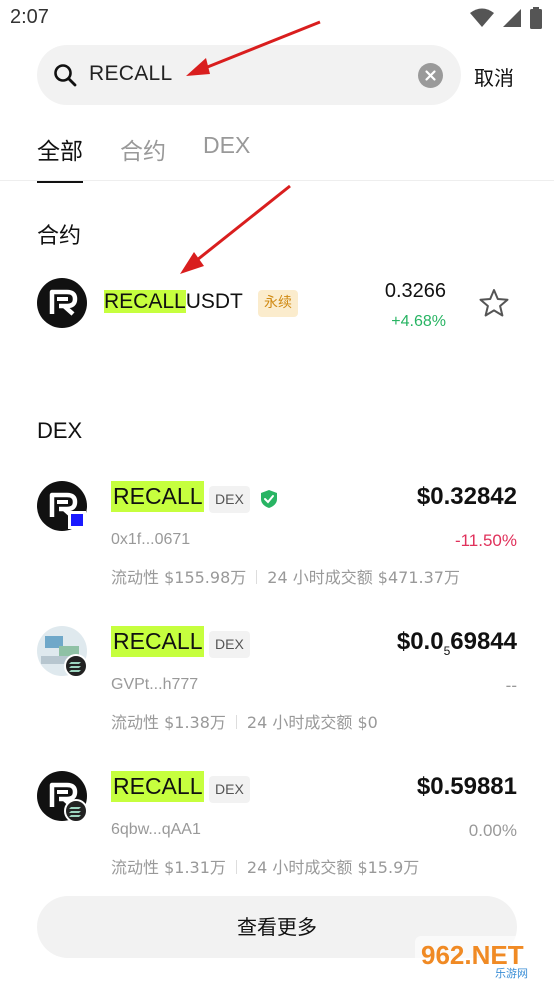  I want to click on tab-all: 全部, so click(60, 157).